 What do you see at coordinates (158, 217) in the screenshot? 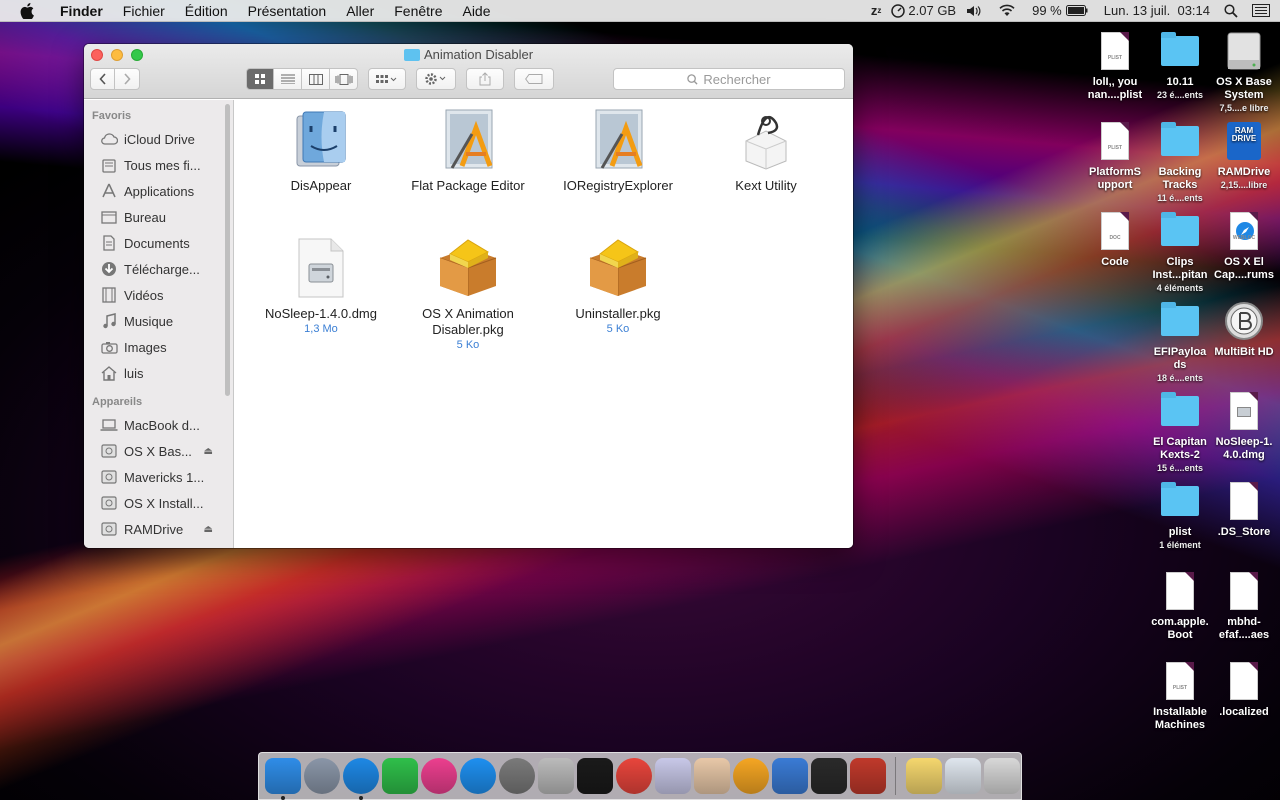
I see `sidebar-item-desktop: Bureau` at bounding box center [158, 217].